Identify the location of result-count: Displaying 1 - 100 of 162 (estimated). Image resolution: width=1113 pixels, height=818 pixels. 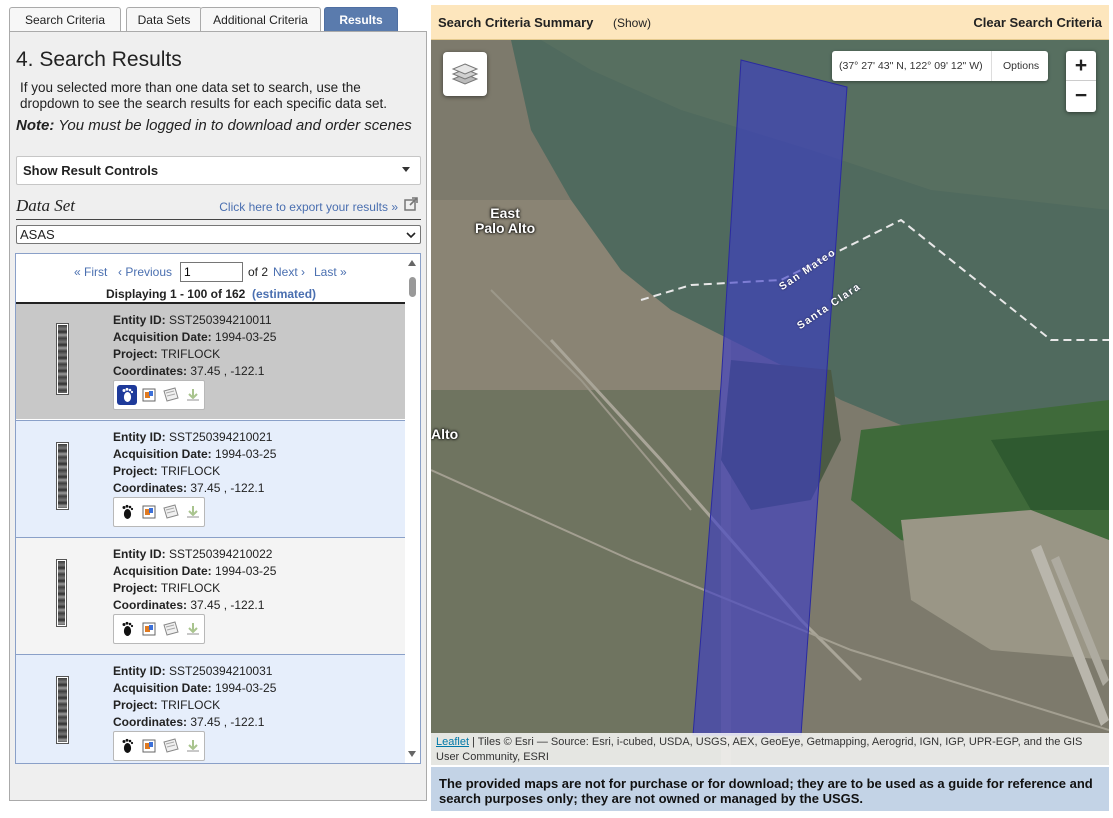
(211, 294).